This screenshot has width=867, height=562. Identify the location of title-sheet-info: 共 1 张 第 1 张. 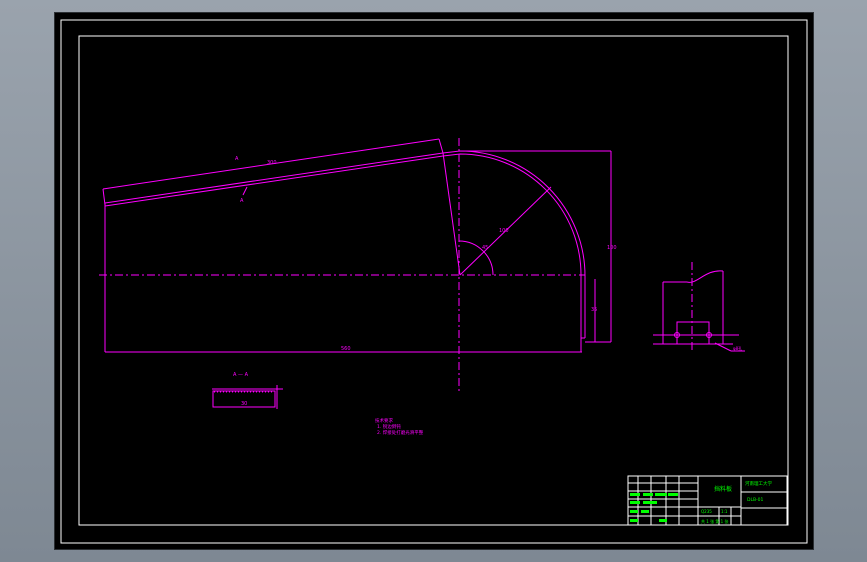
(714, 521).